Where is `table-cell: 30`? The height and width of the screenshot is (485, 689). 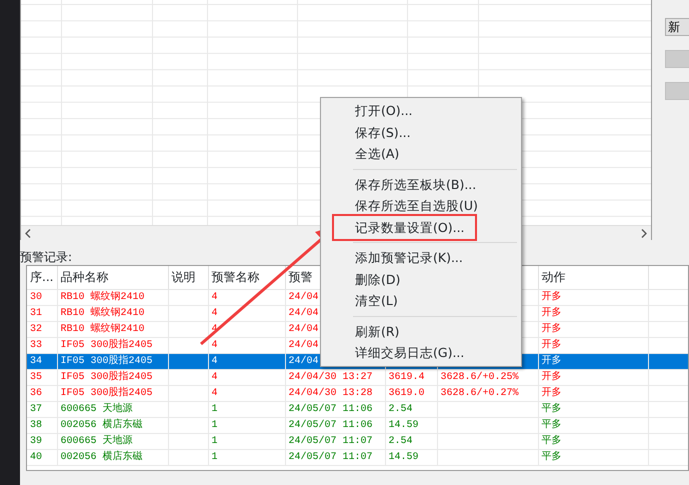 table-cell: 30 is located at coordinates (36, 297).